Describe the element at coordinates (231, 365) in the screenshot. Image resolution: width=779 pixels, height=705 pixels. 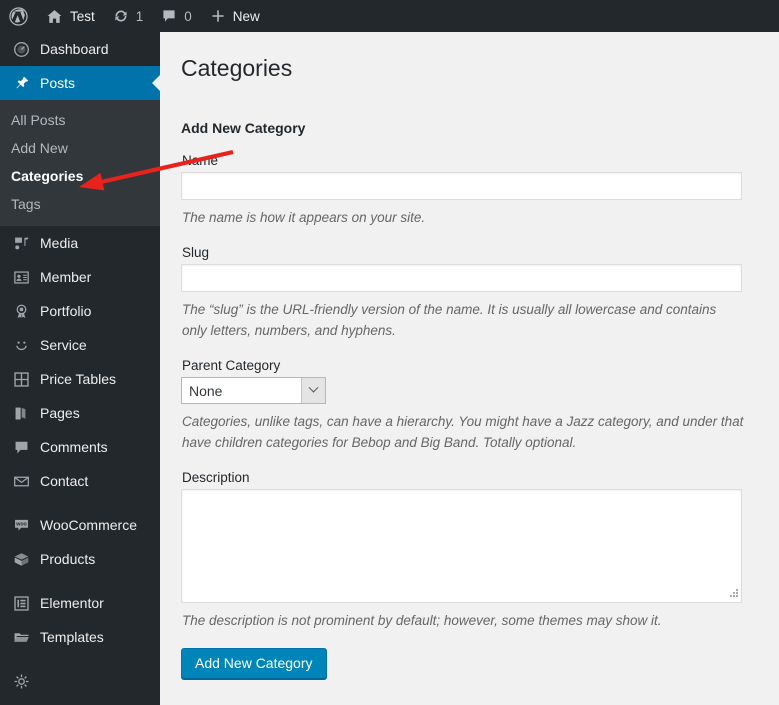
I see `parent-category-label: Parent Category` at that location.